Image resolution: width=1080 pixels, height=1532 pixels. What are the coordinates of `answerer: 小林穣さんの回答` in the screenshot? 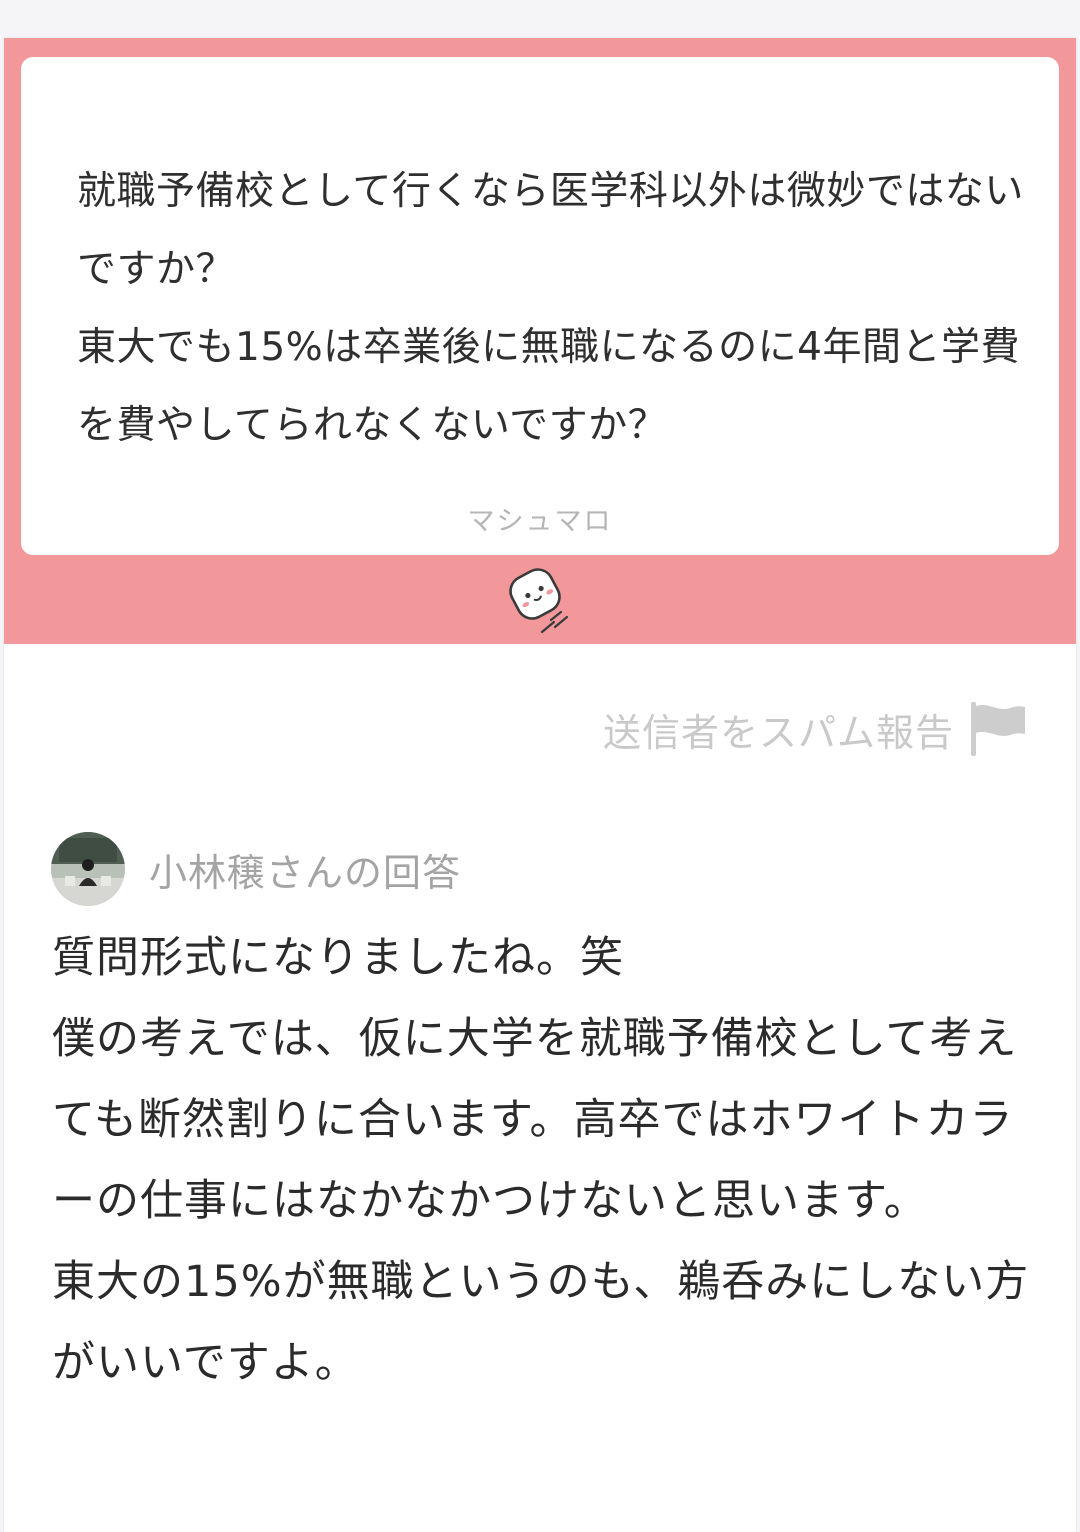 It's located at (256, 869).